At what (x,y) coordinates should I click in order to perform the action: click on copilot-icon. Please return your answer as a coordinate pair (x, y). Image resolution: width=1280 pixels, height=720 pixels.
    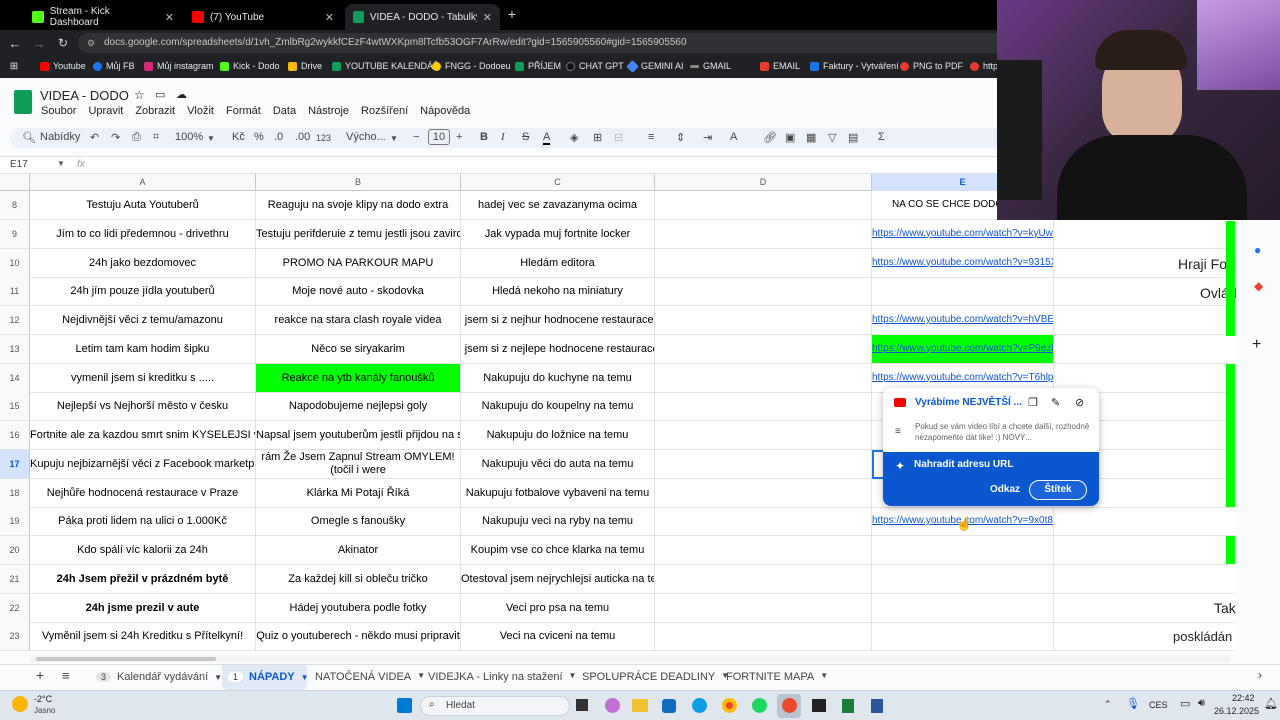
    Looking at the image, I should click on (612, 705).